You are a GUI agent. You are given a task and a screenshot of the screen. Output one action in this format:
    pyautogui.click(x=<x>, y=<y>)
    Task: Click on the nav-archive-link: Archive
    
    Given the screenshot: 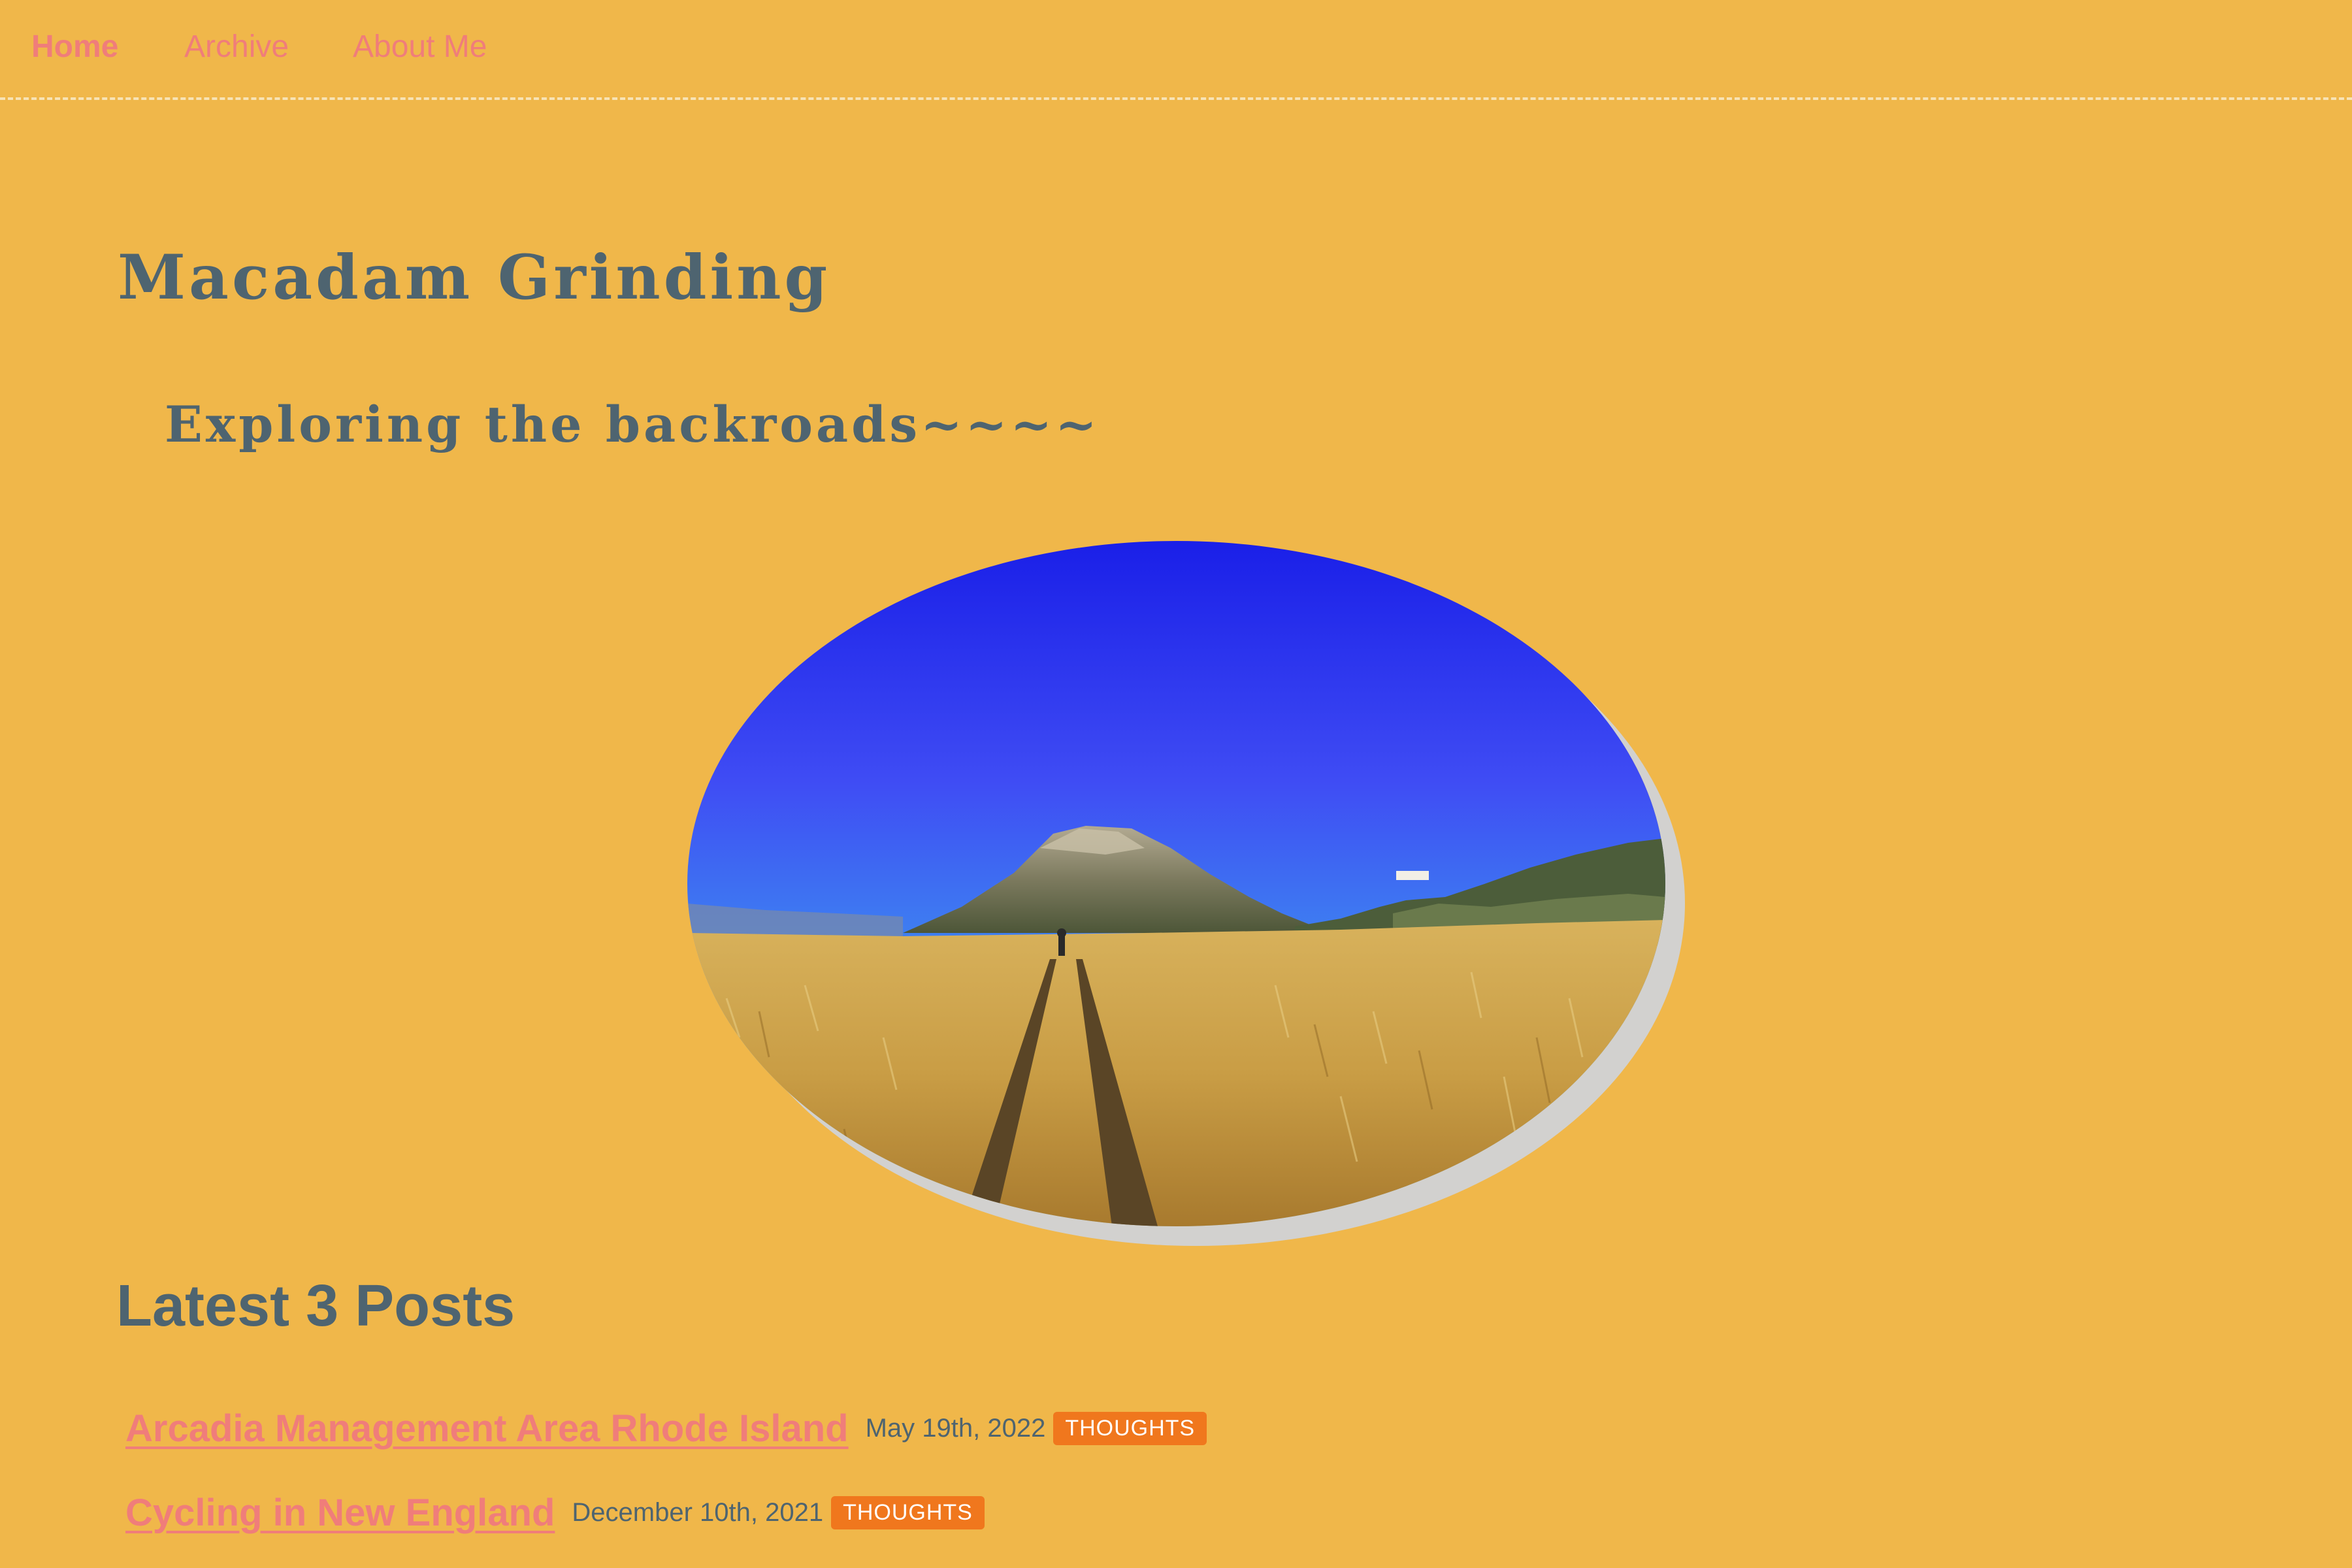 What is the action you would take?
    pyautogui.click(x=236, y=47)
    